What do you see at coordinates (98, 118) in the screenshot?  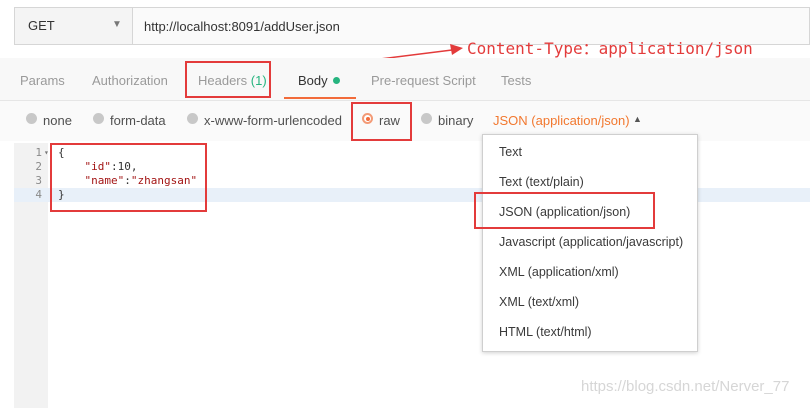 I see `radio-form-data` at bounding box center [98, 118].